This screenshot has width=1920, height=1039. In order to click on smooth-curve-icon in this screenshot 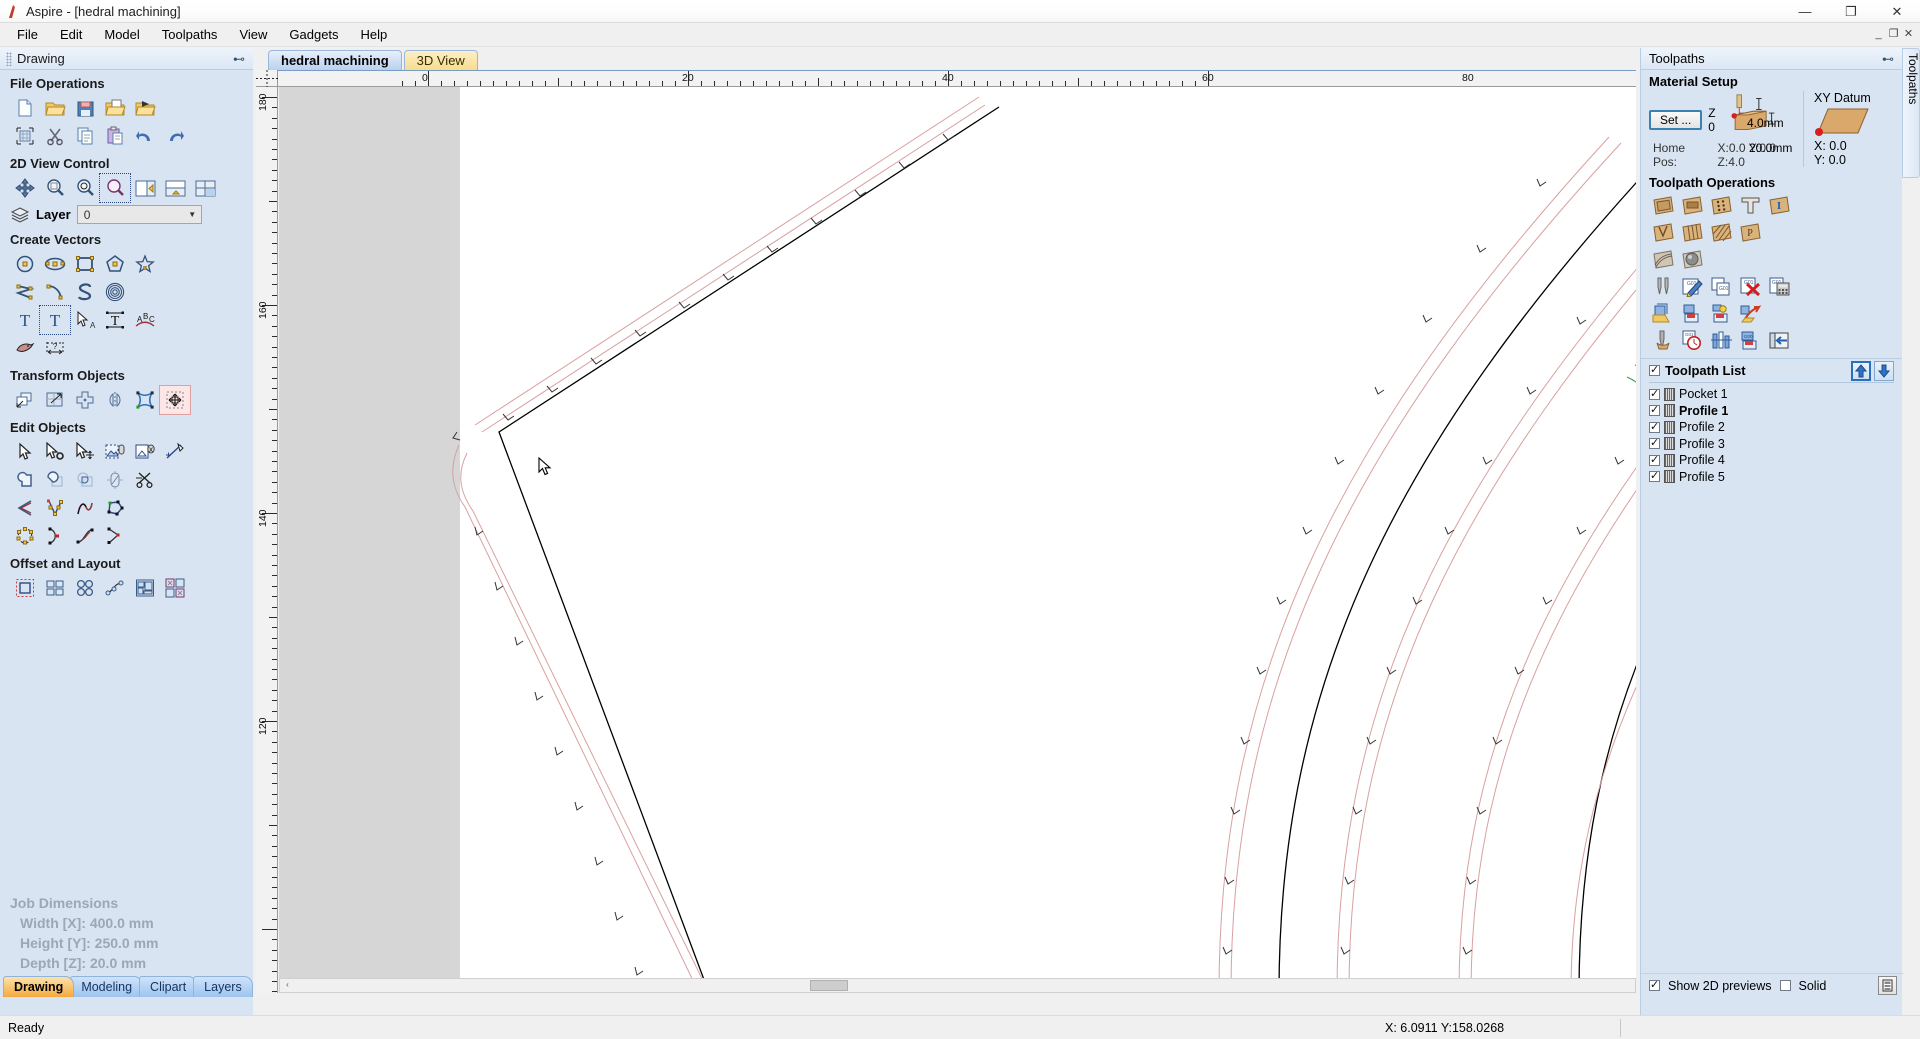, I will do `click(85, 536)`.